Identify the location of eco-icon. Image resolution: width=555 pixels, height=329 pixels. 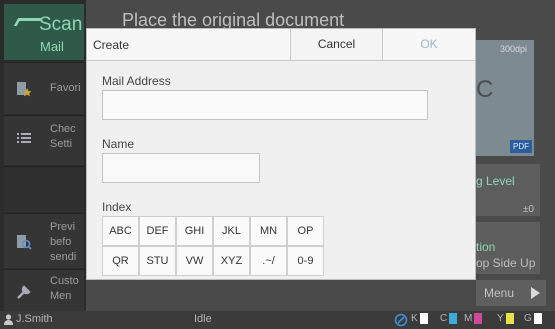
(401, 320).